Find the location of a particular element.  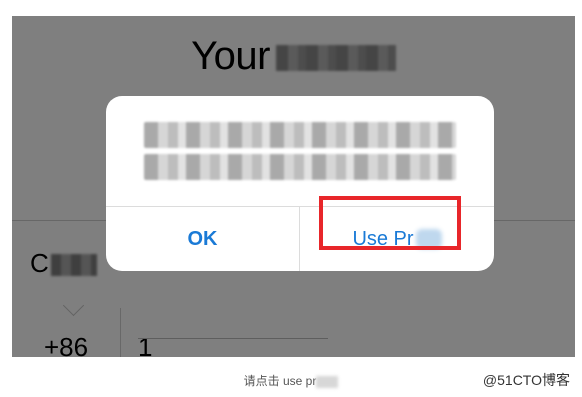

highlight-box is located at coordinates (390, 223).